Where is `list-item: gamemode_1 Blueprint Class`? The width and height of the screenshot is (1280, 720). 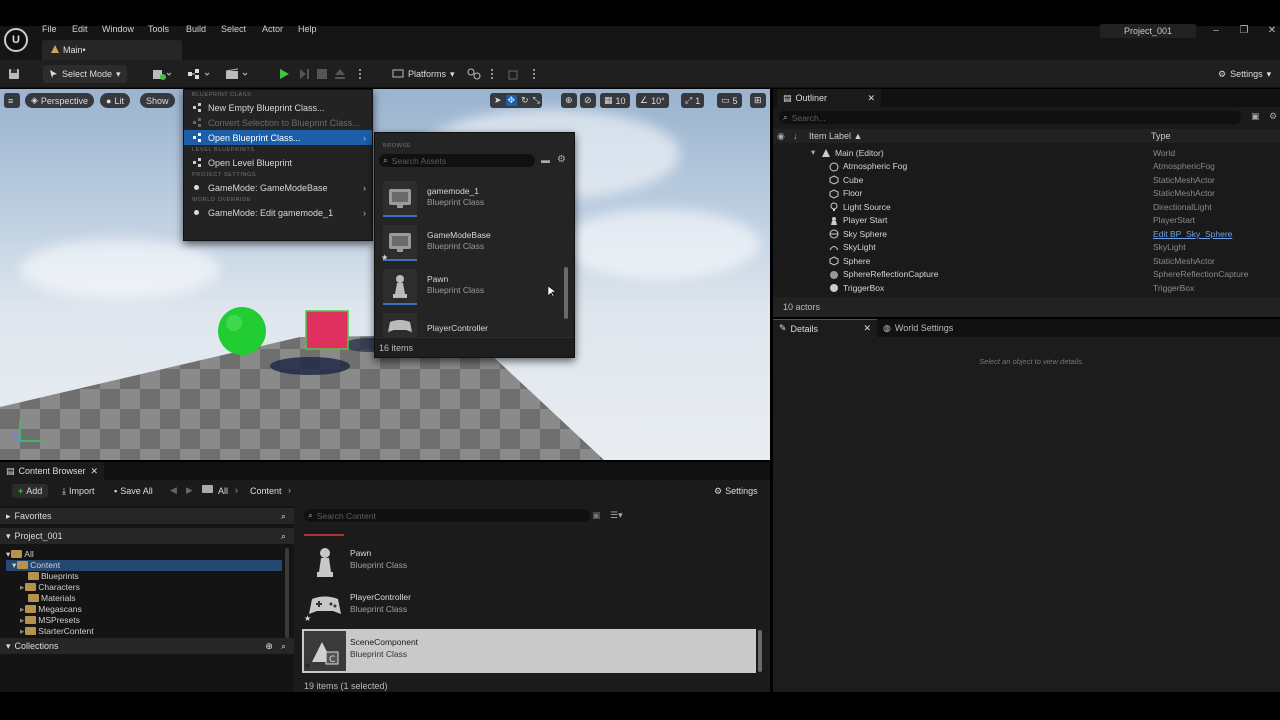 list-item: gamemode_1 Blueprint Class is located at coordinates (472, 201).